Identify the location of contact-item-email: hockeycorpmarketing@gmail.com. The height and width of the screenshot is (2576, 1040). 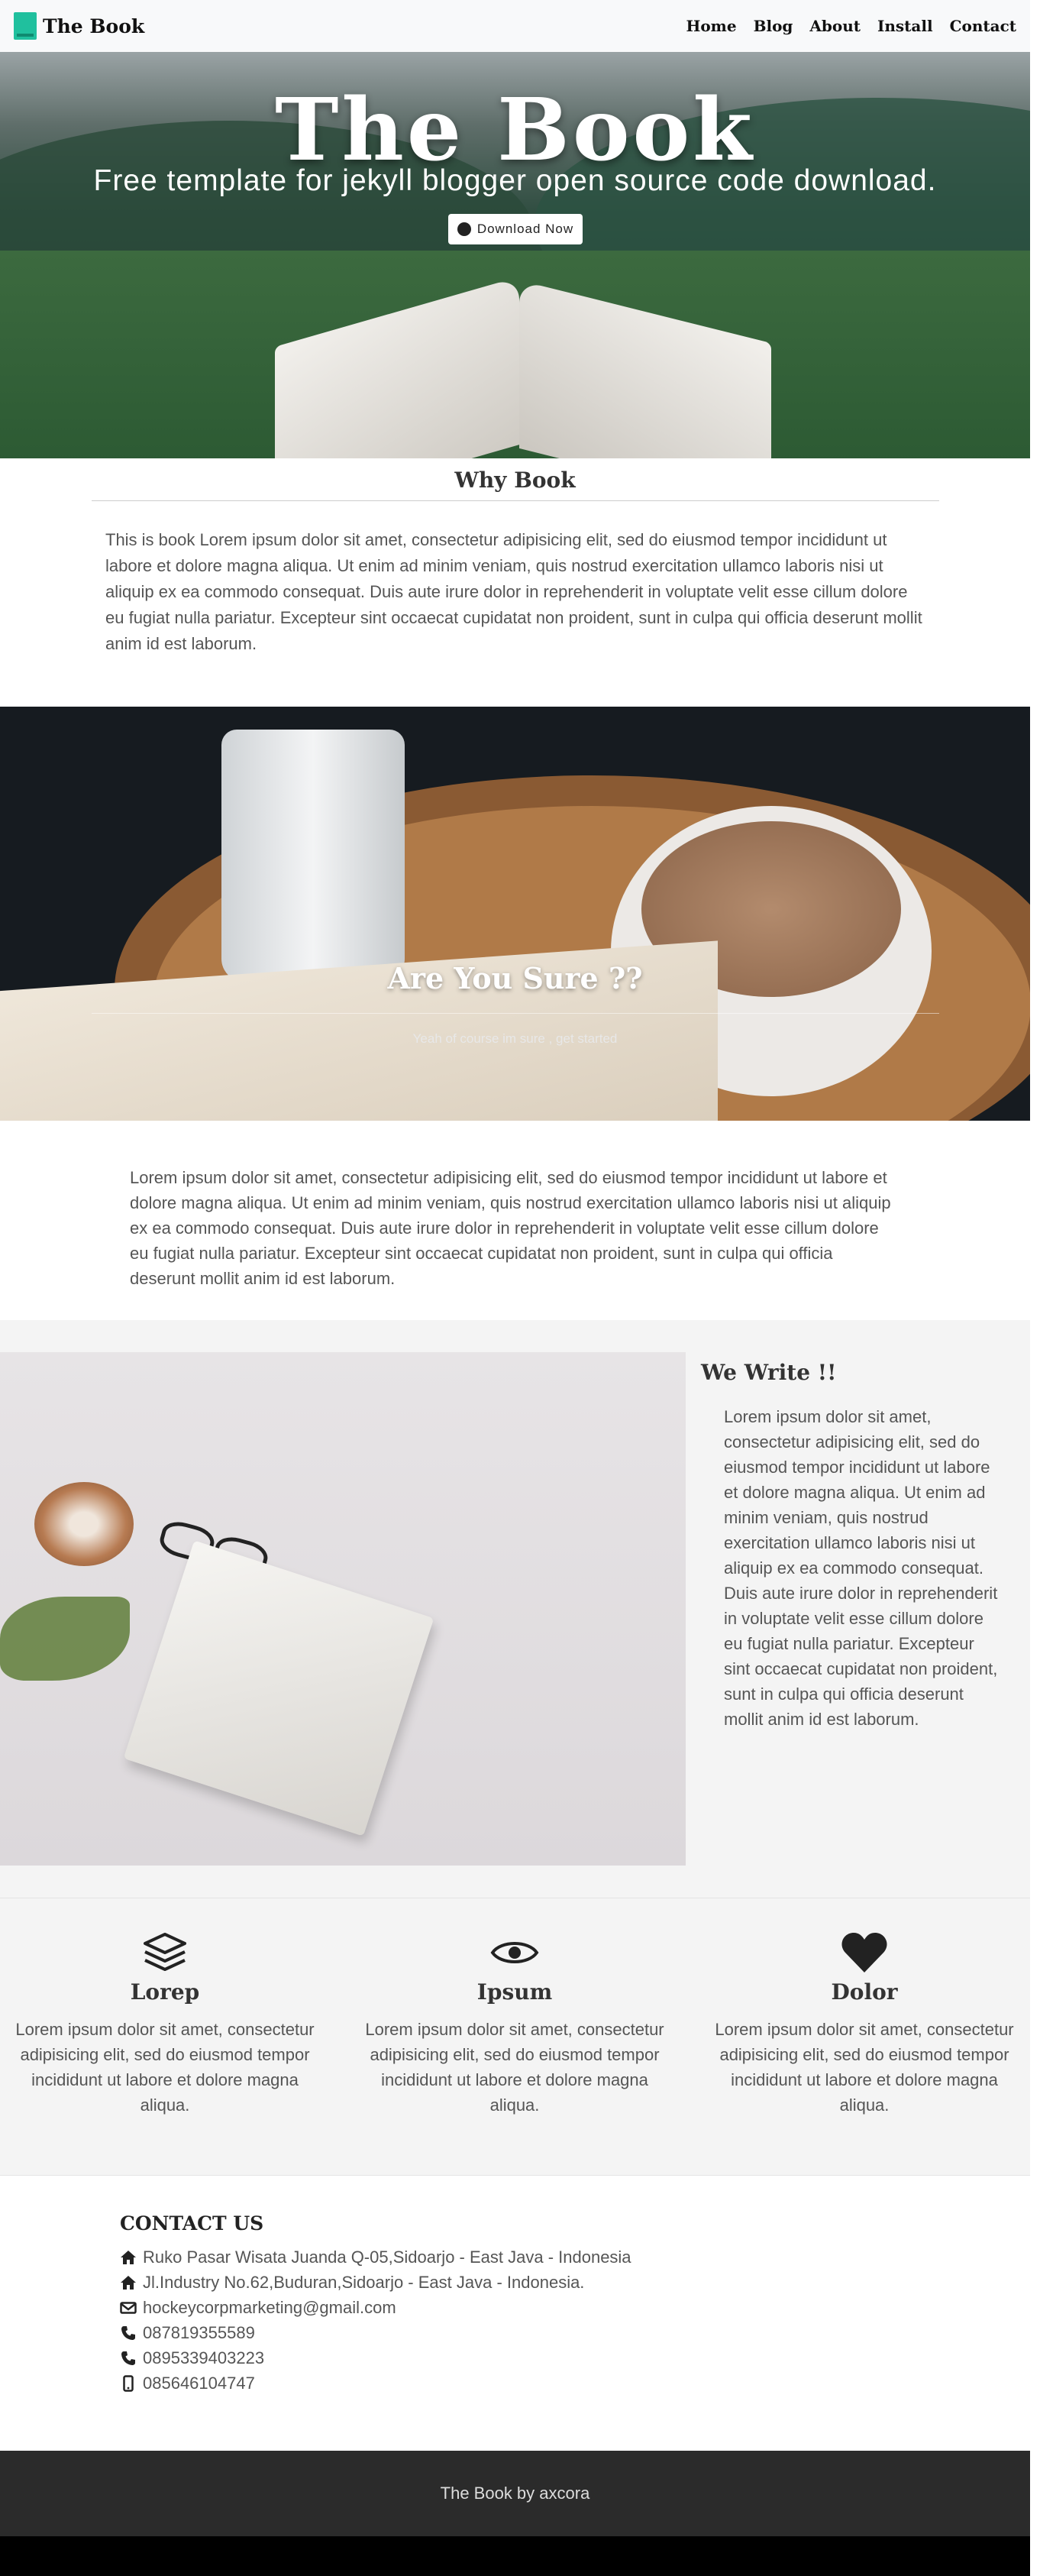
(376, 2307).